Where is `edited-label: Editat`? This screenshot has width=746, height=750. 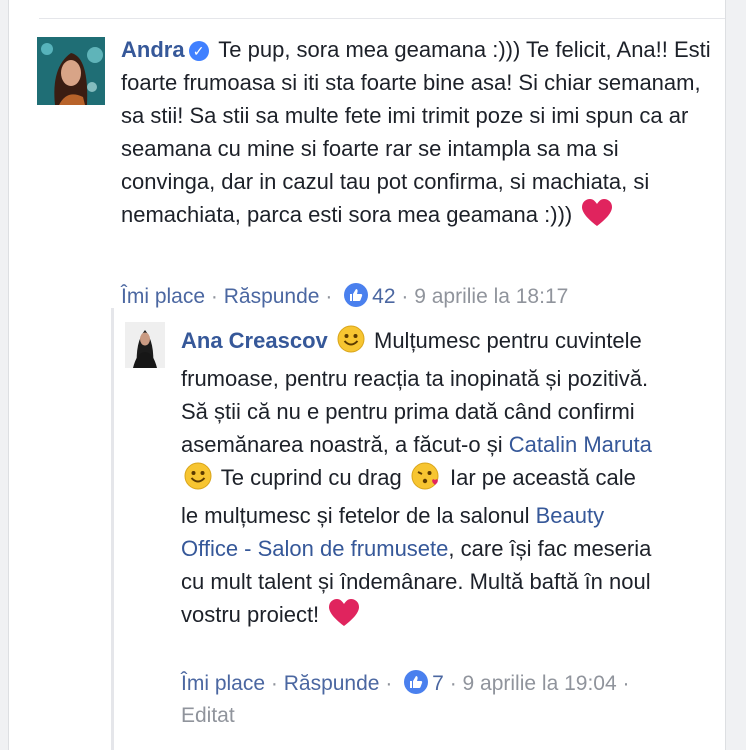 edited-label: Editat is located at coordinates (208, 715).